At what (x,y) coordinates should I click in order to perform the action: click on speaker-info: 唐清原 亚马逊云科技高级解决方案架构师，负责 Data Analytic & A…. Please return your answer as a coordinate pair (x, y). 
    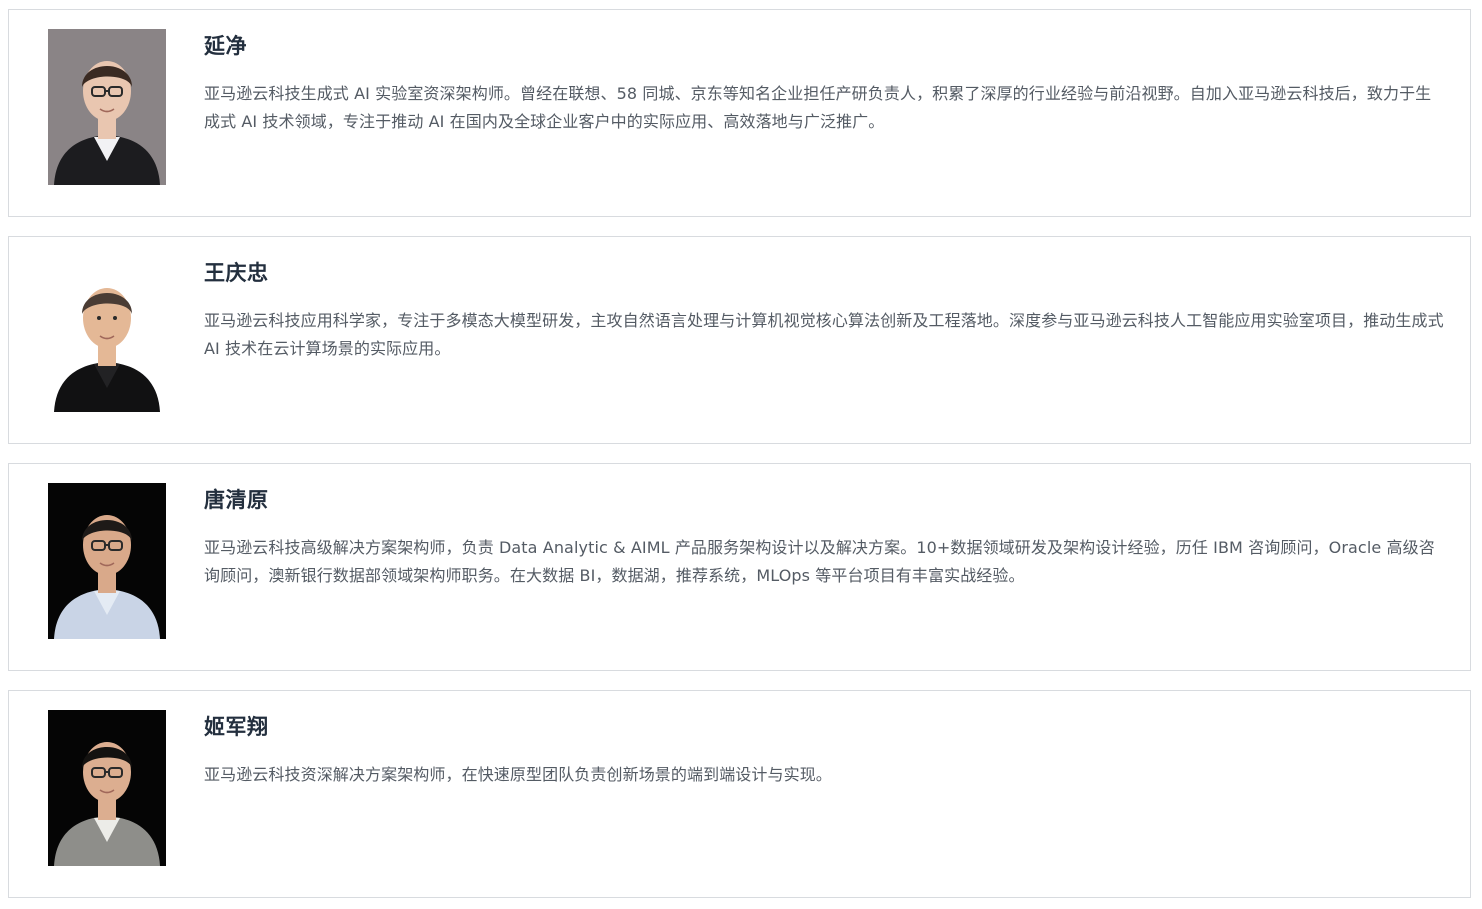
    Looking at the image, I should click on (825, 537).